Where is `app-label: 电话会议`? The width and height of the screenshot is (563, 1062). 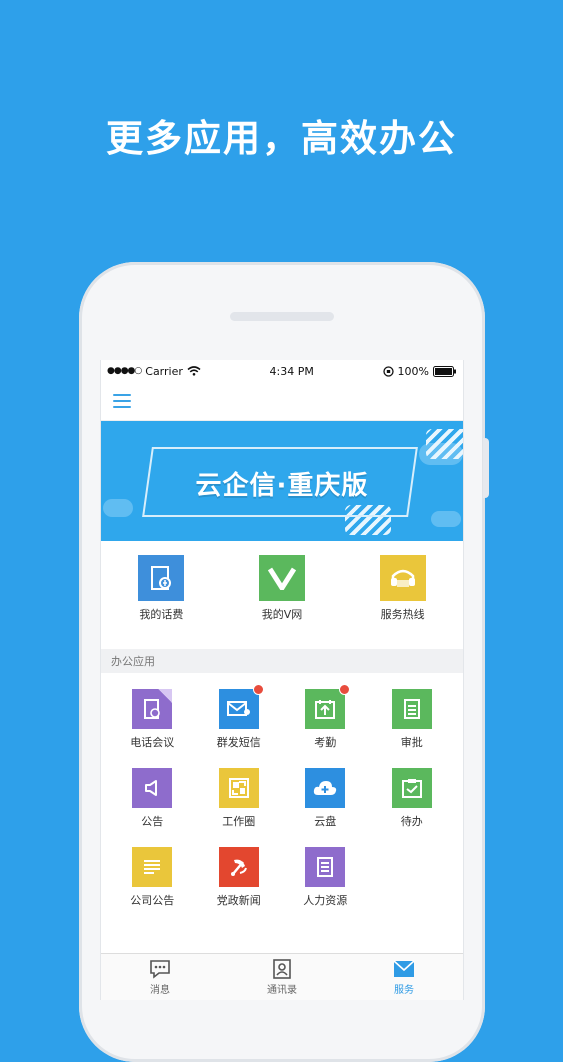 app-label: 电话会议 is located at coordinates (152, 742).